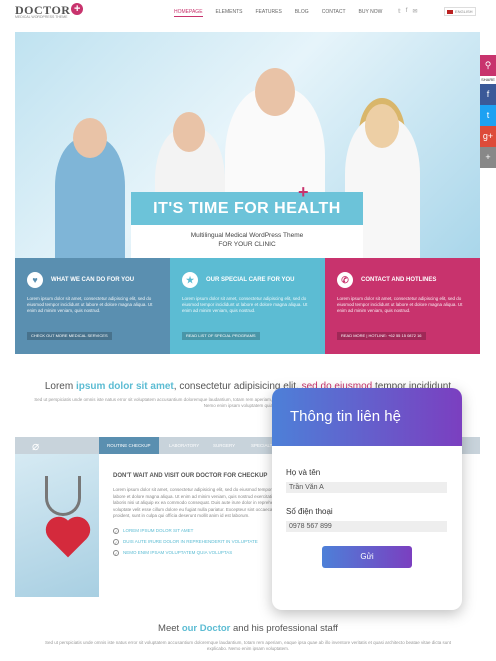 This screenshot has width=496, height=661. What do you see at coordinates (36, 446) in the screenshot?
I see `paperclip-icon: ⌀` at bounding box center [36, 446].